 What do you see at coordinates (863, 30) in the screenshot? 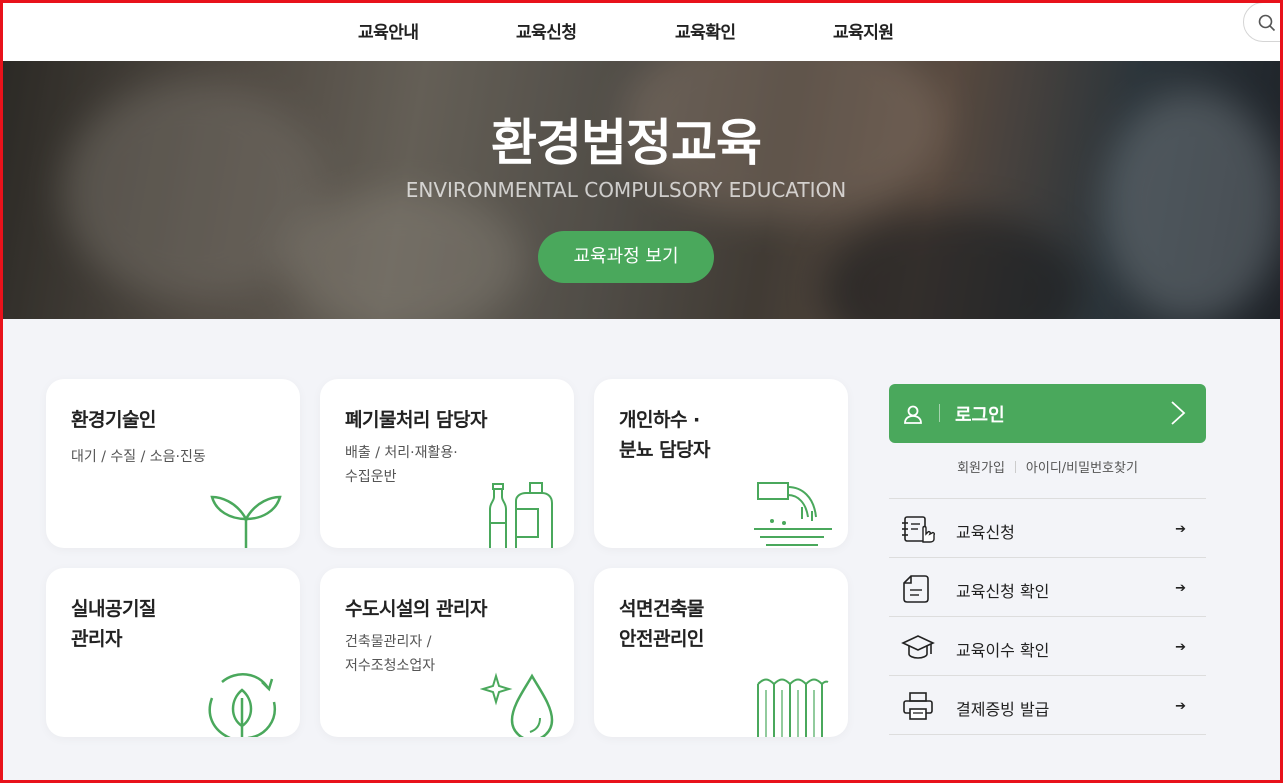
I see `nav-item-education-support: 교육지원` at bounding box center [863, 30].